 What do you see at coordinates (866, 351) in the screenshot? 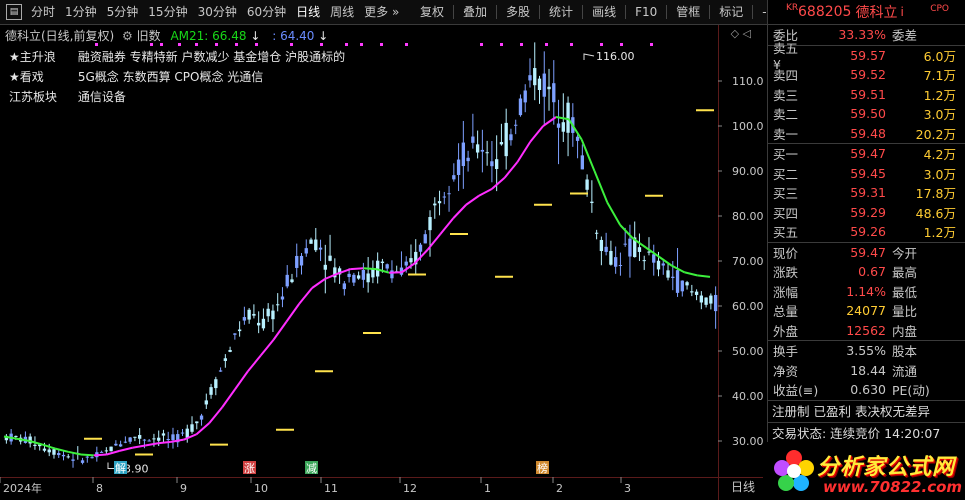
I see `stat2-value: 3.55%` at bounding box center [866, 351].